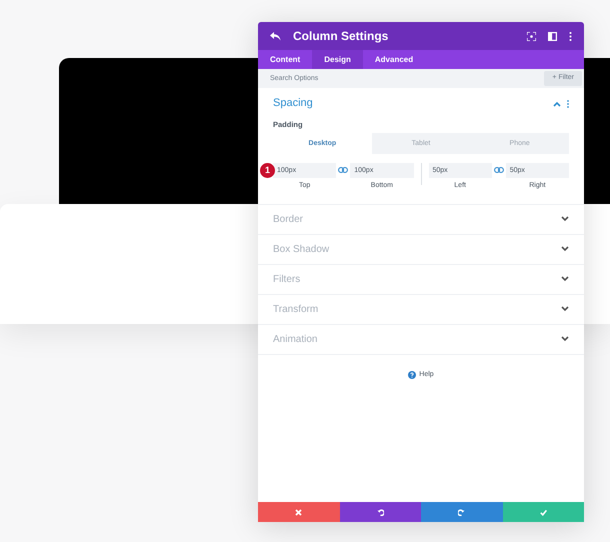 This screenshot has width=610, height=542. What do you see at coordinates (552, 36) in the screenshot?
I see `sidebar-icon` at bounding box center [552, 36].